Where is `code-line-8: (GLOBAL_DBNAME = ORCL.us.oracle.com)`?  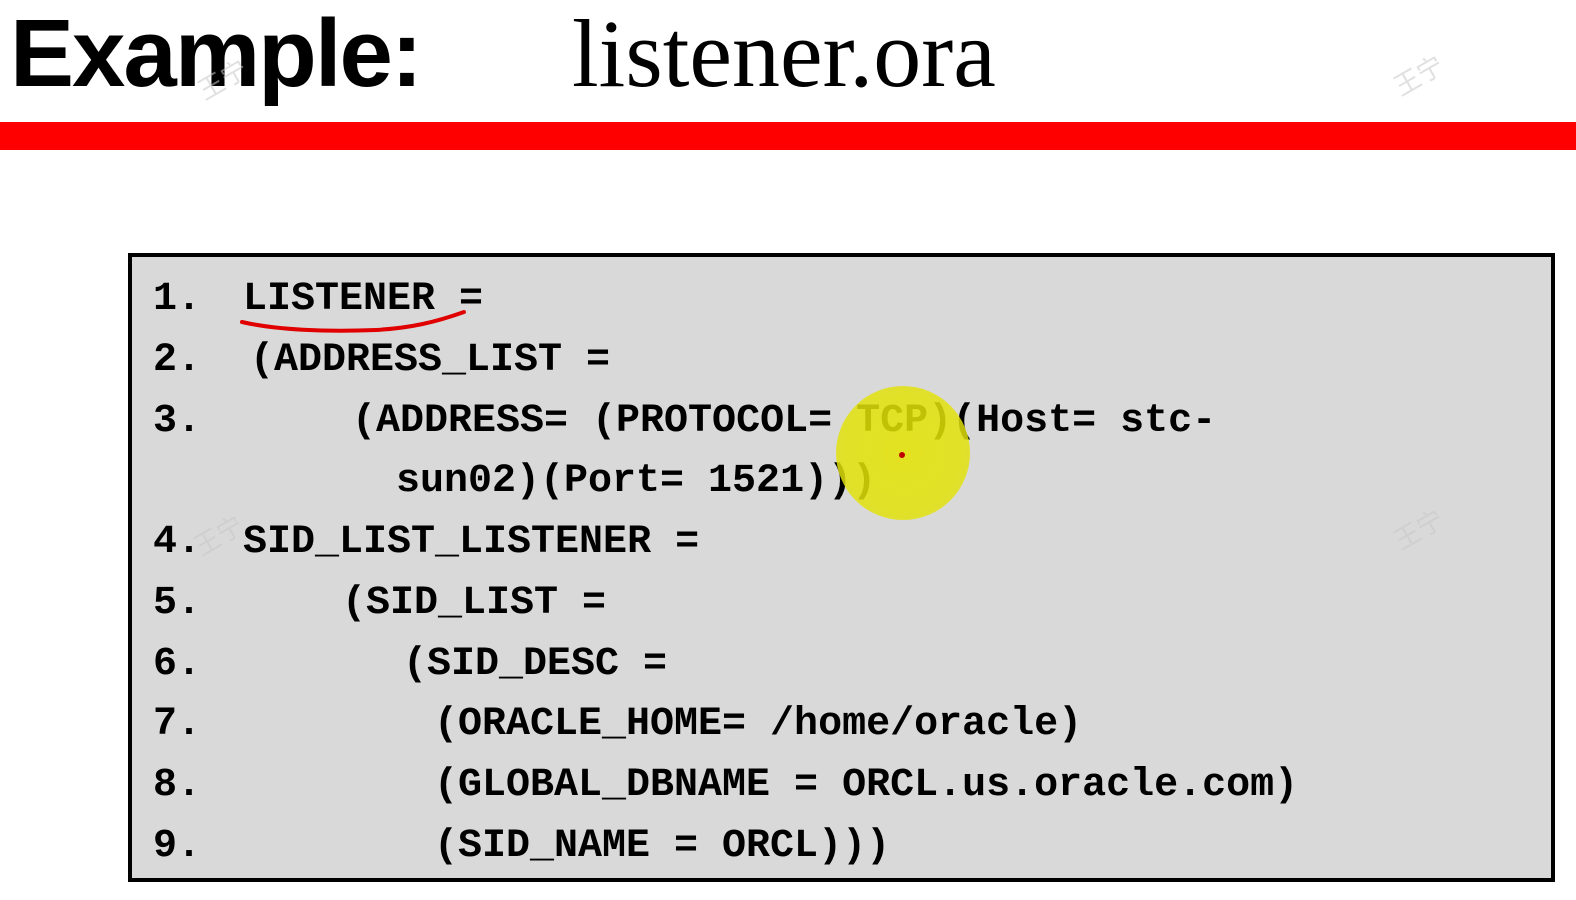 code-line-8: (GLOBAL_DBNAME = ORCL.us.oracle.com) is located at coordinates (866, 785).